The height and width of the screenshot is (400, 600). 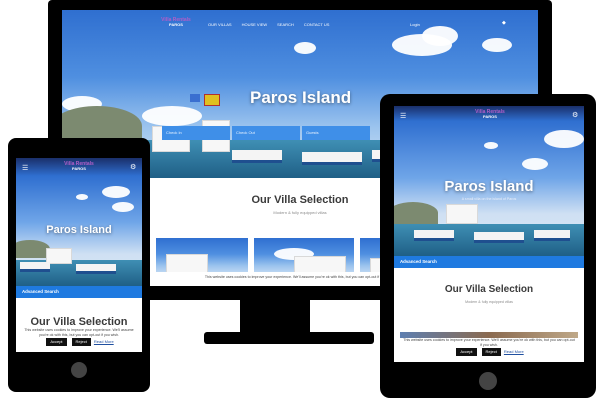 What do you see at coordinates (289, 338) in the screenshot?
I see `monitor-stand-base` at bounding box center [289, 338].